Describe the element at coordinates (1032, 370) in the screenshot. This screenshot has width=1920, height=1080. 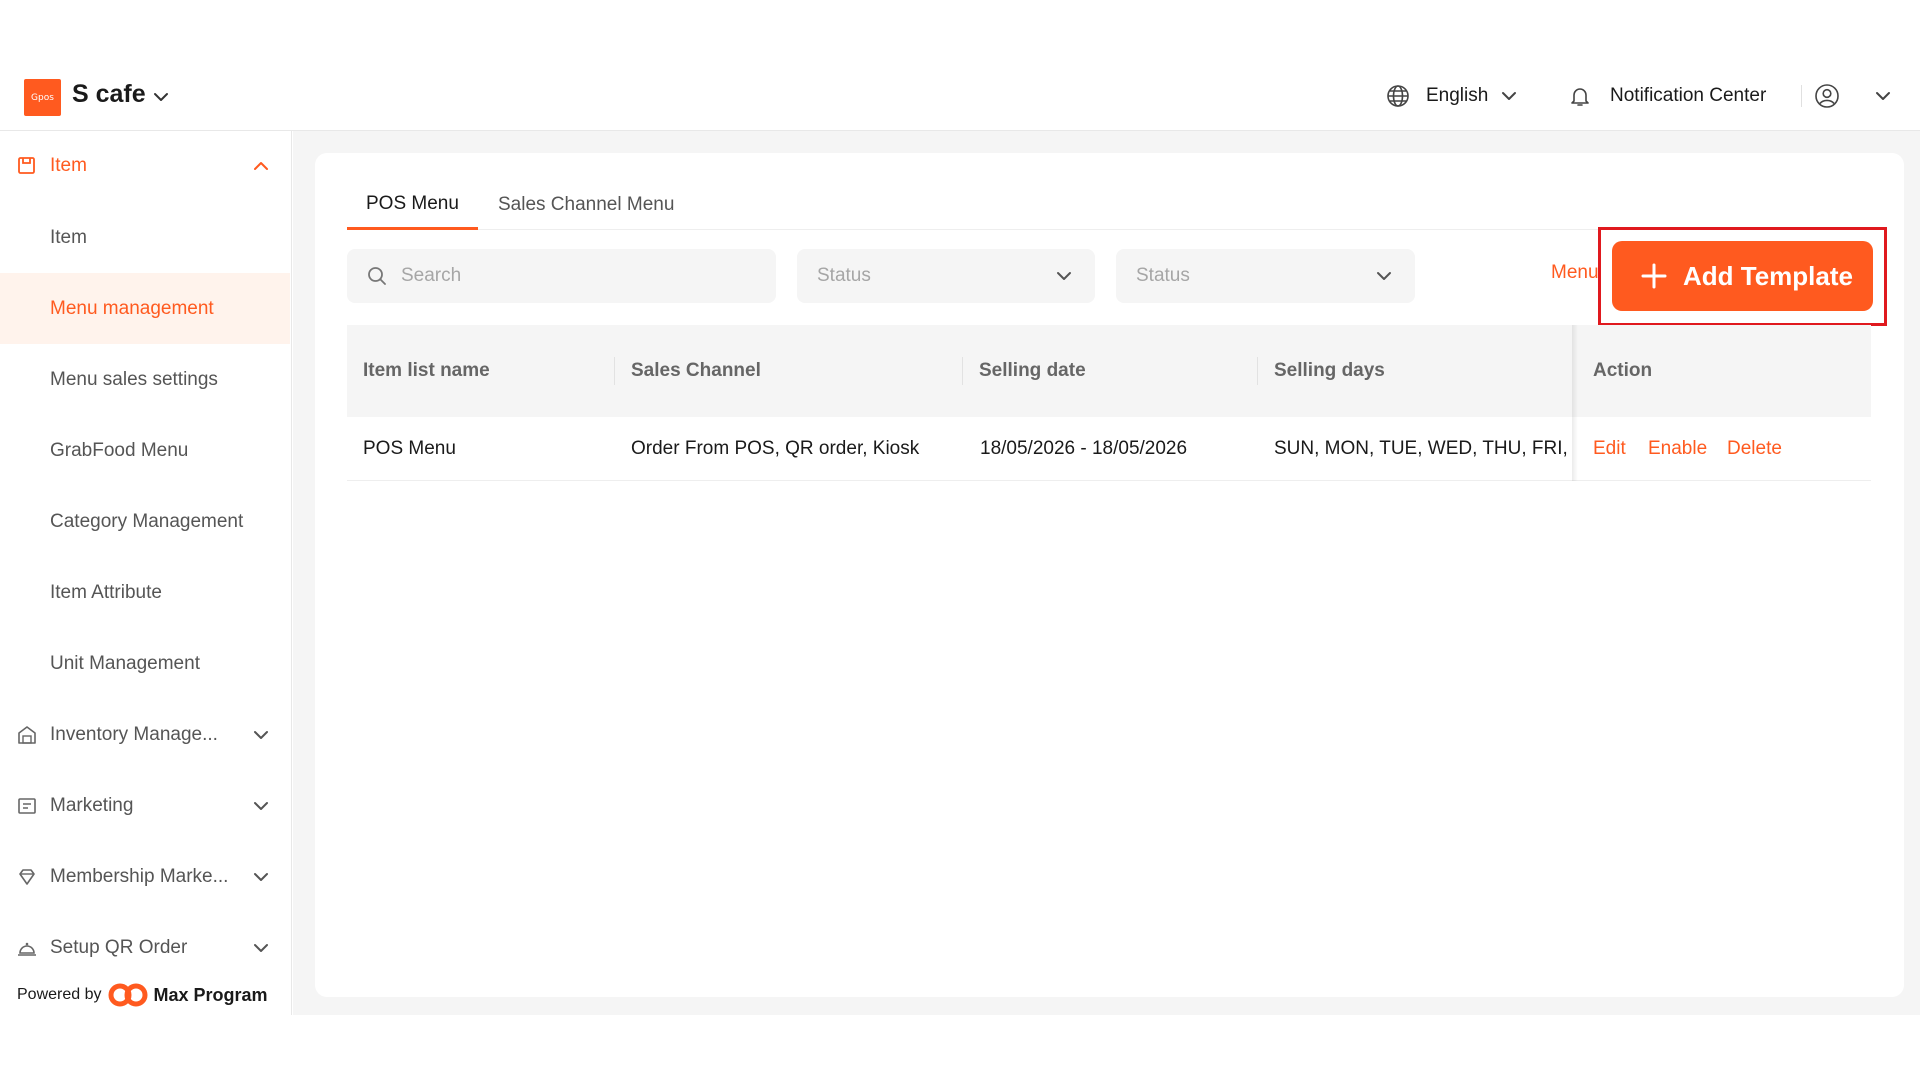
I see `column-header-date: Selling date` at that location.